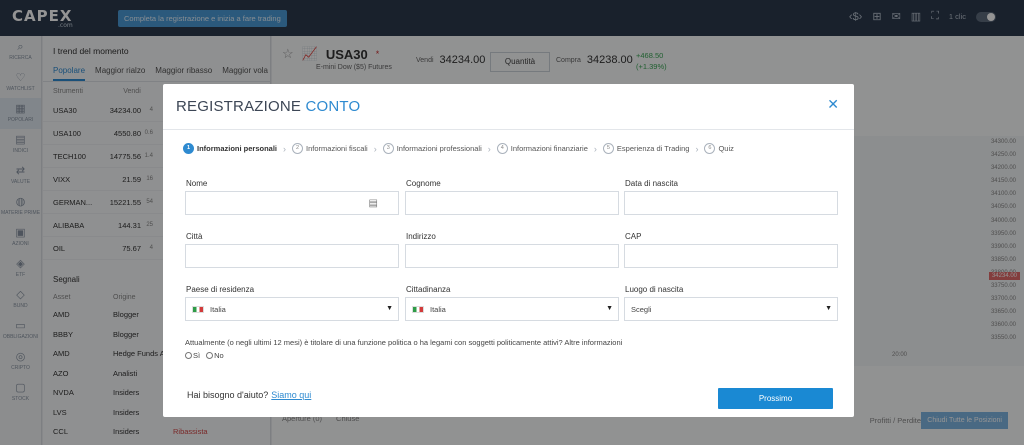  What do you see at coordinates (194, 236) in the screenshot?
I see `citta-label: Città` at bounding box center [194, 236].